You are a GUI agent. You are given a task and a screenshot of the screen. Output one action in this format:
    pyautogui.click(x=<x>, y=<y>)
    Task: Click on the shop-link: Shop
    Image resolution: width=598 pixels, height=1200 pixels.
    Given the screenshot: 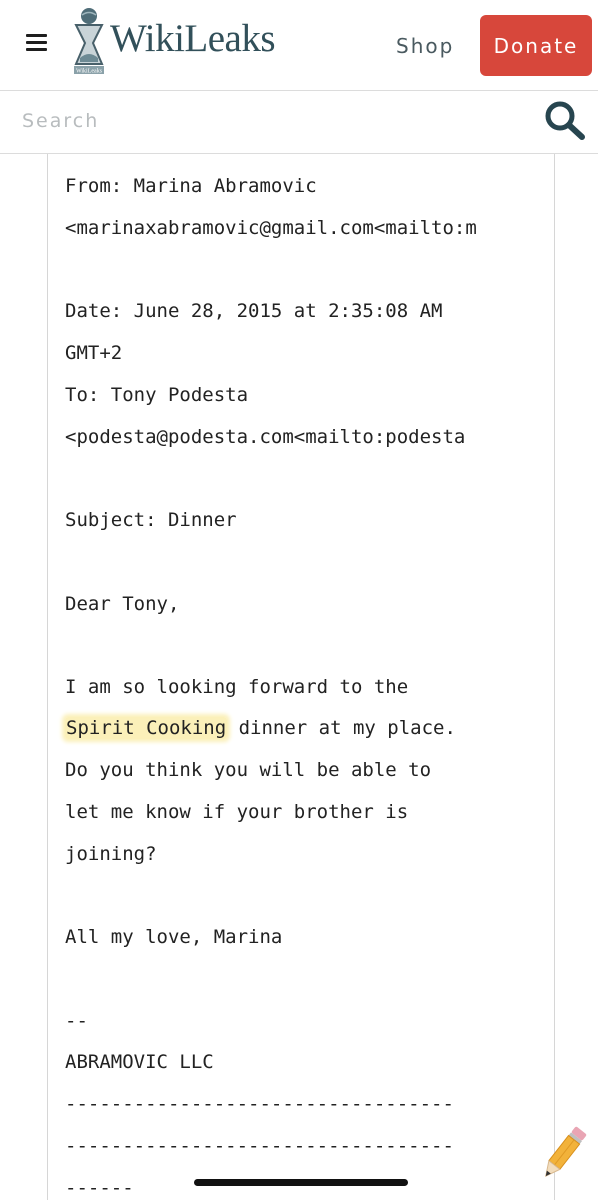 What is the action you would take?
    pyautogui.click(x=425, y=46)
    